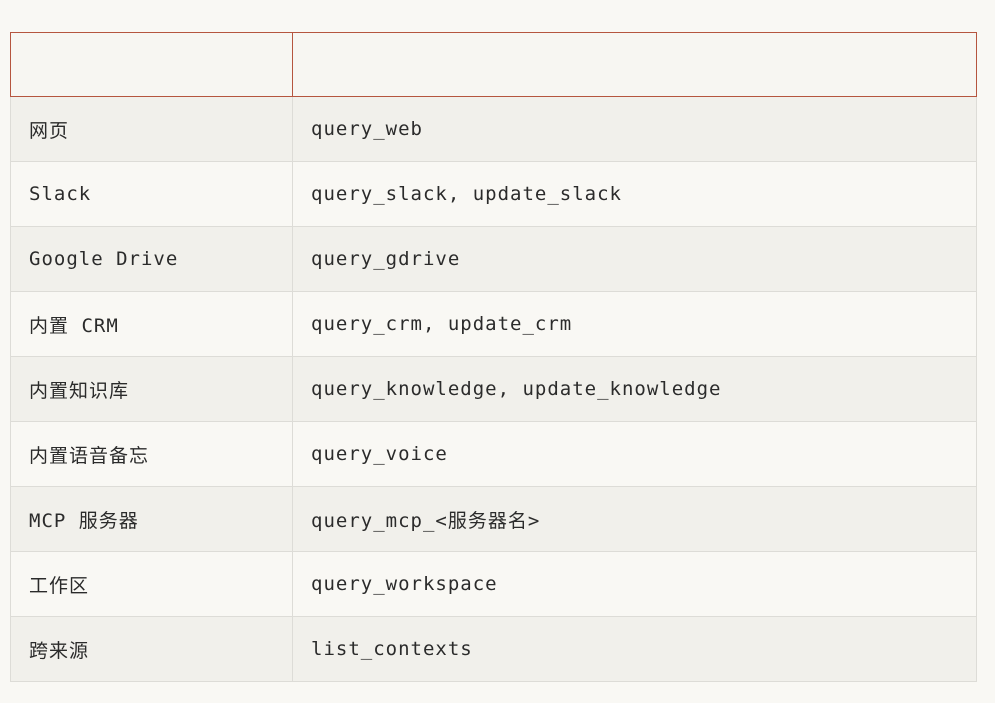  Describe the element at coordinates (634, 64) in the screenshot. I see `header-cell-tools` at that location.